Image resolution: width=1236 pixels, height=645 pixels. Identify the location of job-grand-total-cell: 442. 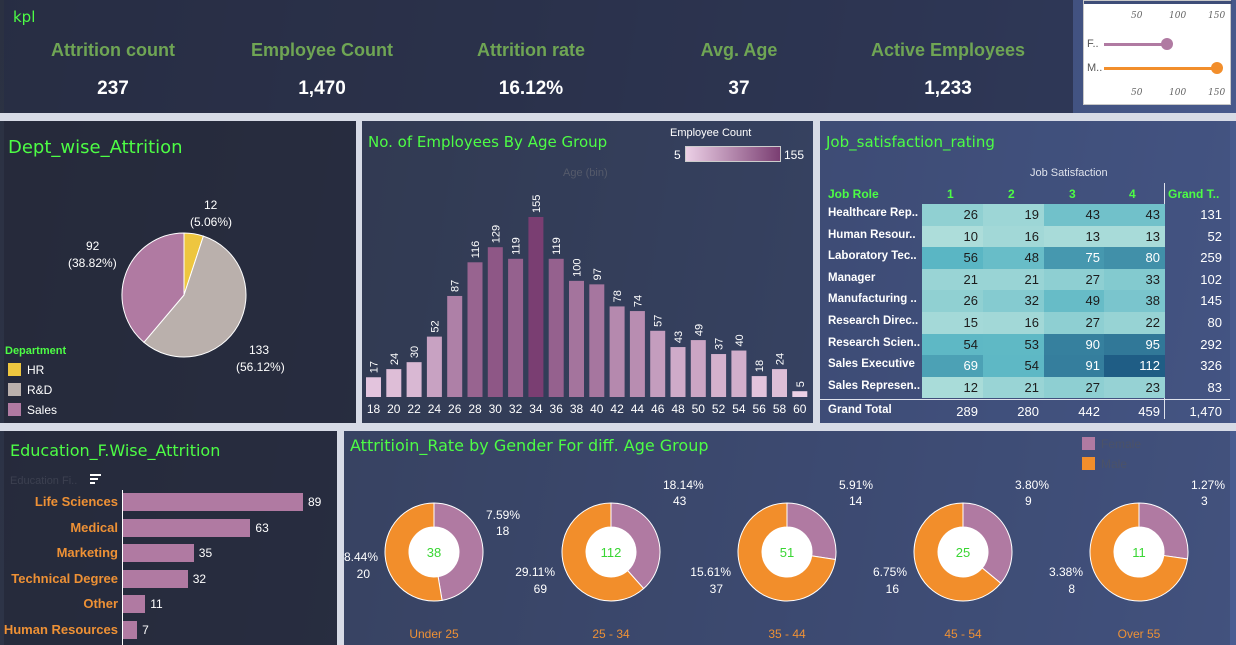
(1089, 412).